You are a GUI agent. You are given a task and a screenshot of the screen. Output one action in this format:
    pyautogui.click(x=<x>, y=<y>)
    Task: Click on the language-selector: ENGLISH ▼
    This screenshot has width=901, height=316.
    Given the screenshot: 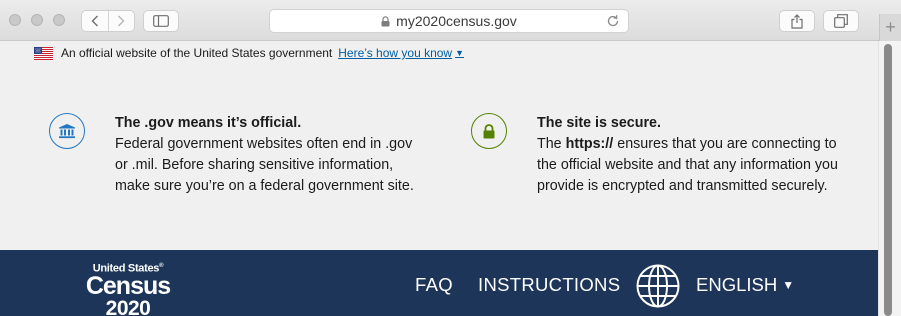 What is the action you would take?
    pyautogui.click(x=745, y=285)
    